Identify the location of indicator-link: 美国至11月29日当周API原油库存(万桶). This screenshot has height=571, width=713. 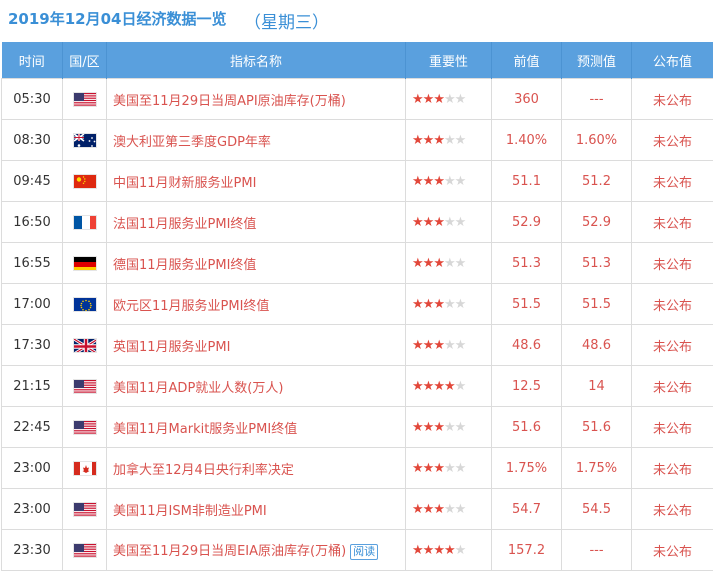
(229, 101).